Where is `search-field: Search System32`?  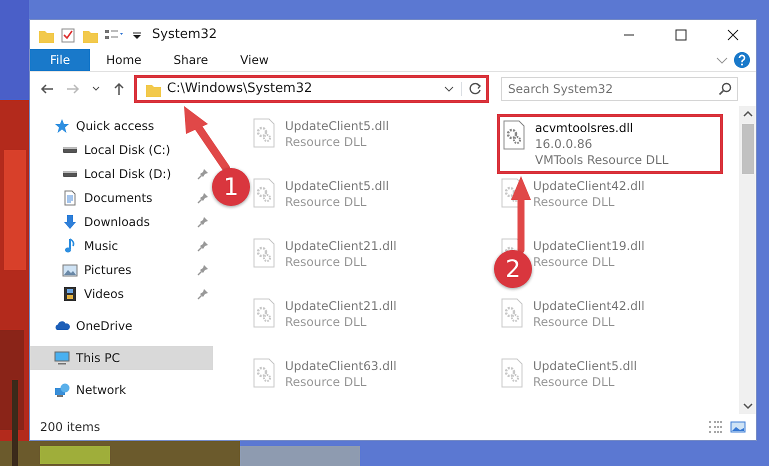
search-field: Search System32 is located at coordinates (619, 89).